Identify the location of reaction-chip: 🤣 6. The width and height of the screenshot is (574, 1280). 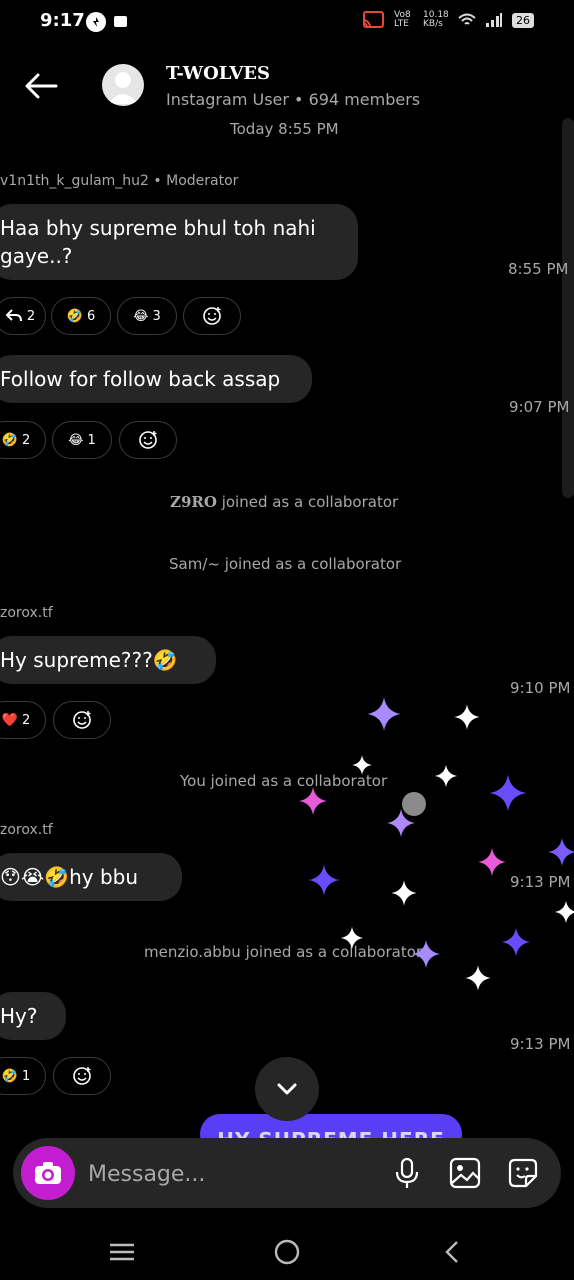
(81, 316).